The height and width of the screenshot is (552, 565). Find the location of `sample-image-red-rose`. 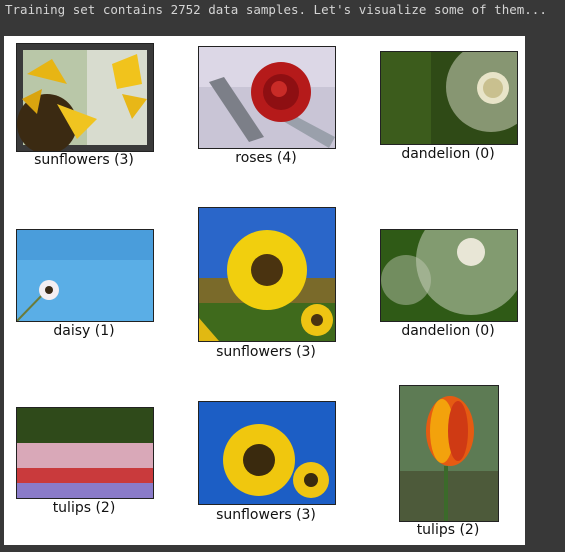

sample-image-red-rose is located at coordinates (267, 97).